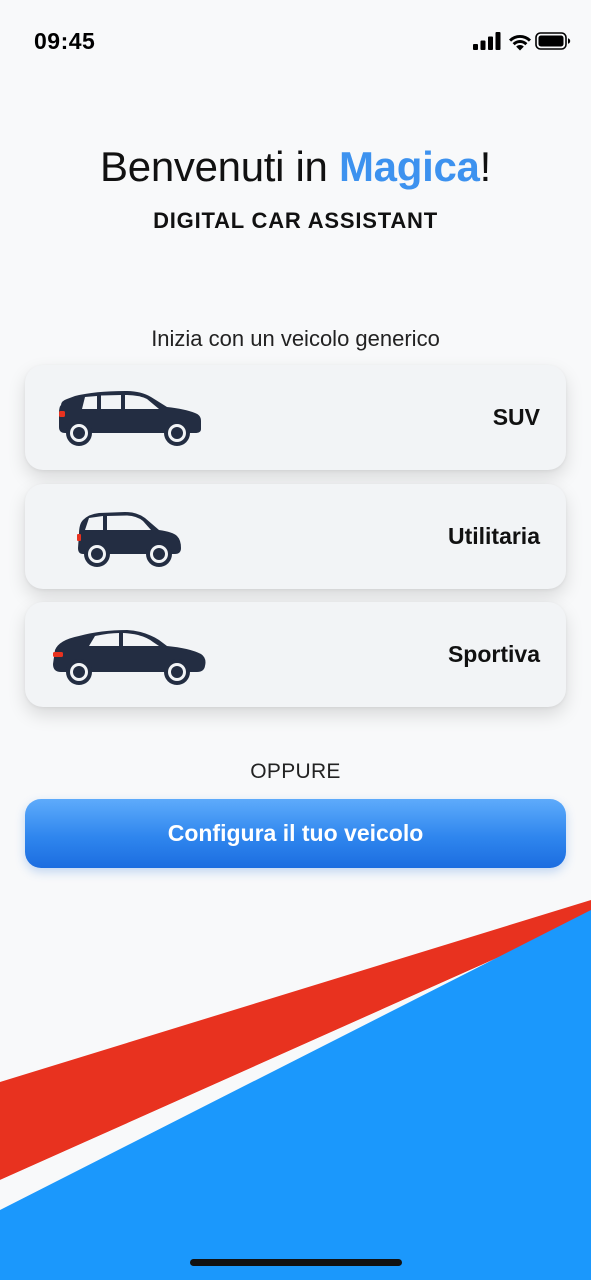 Image resolution: width=591 pixels, height=1280 pixels. I want to click on vehicle-label-suv: SUV, so click(516, 417).